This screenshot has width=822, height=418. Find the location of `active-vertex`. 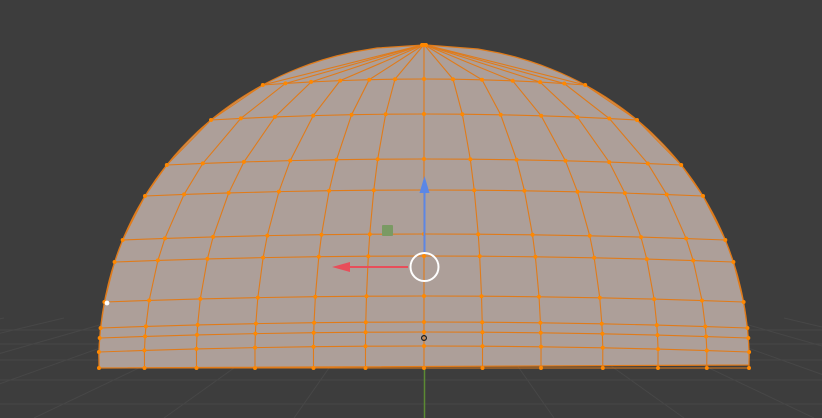

active-vertex is located at coordinates (107, 303).